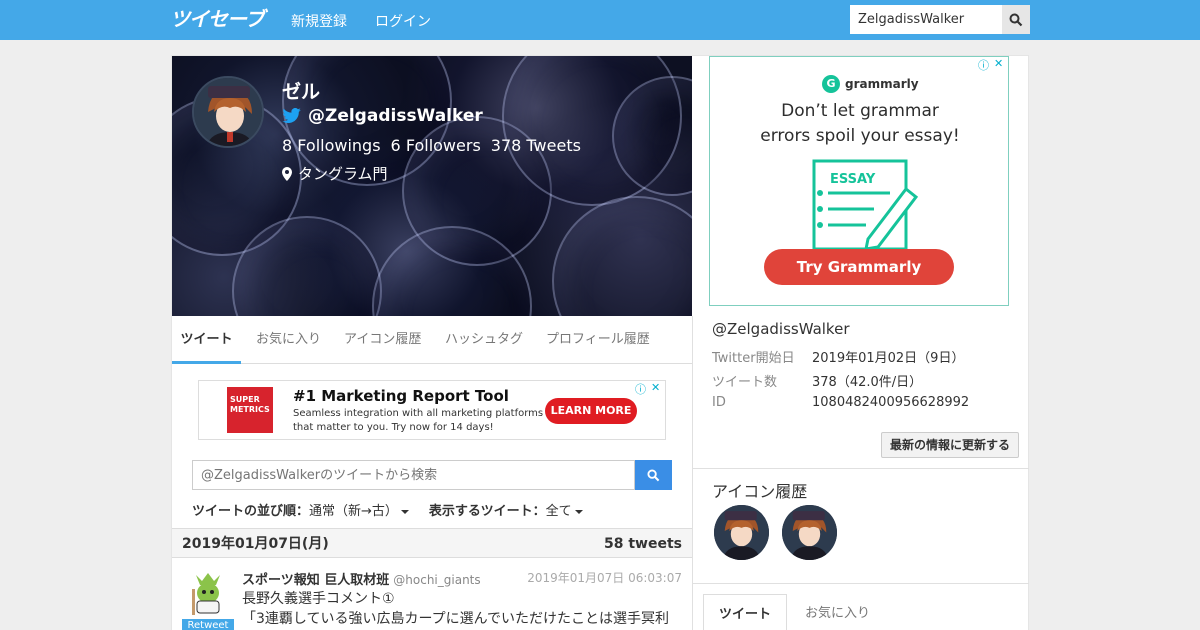 The image size is (1200, 630). Describe the element at coordinates (255, 544) in the screenshot. I see `day-date: 2019年01月07日(月)` at that location.